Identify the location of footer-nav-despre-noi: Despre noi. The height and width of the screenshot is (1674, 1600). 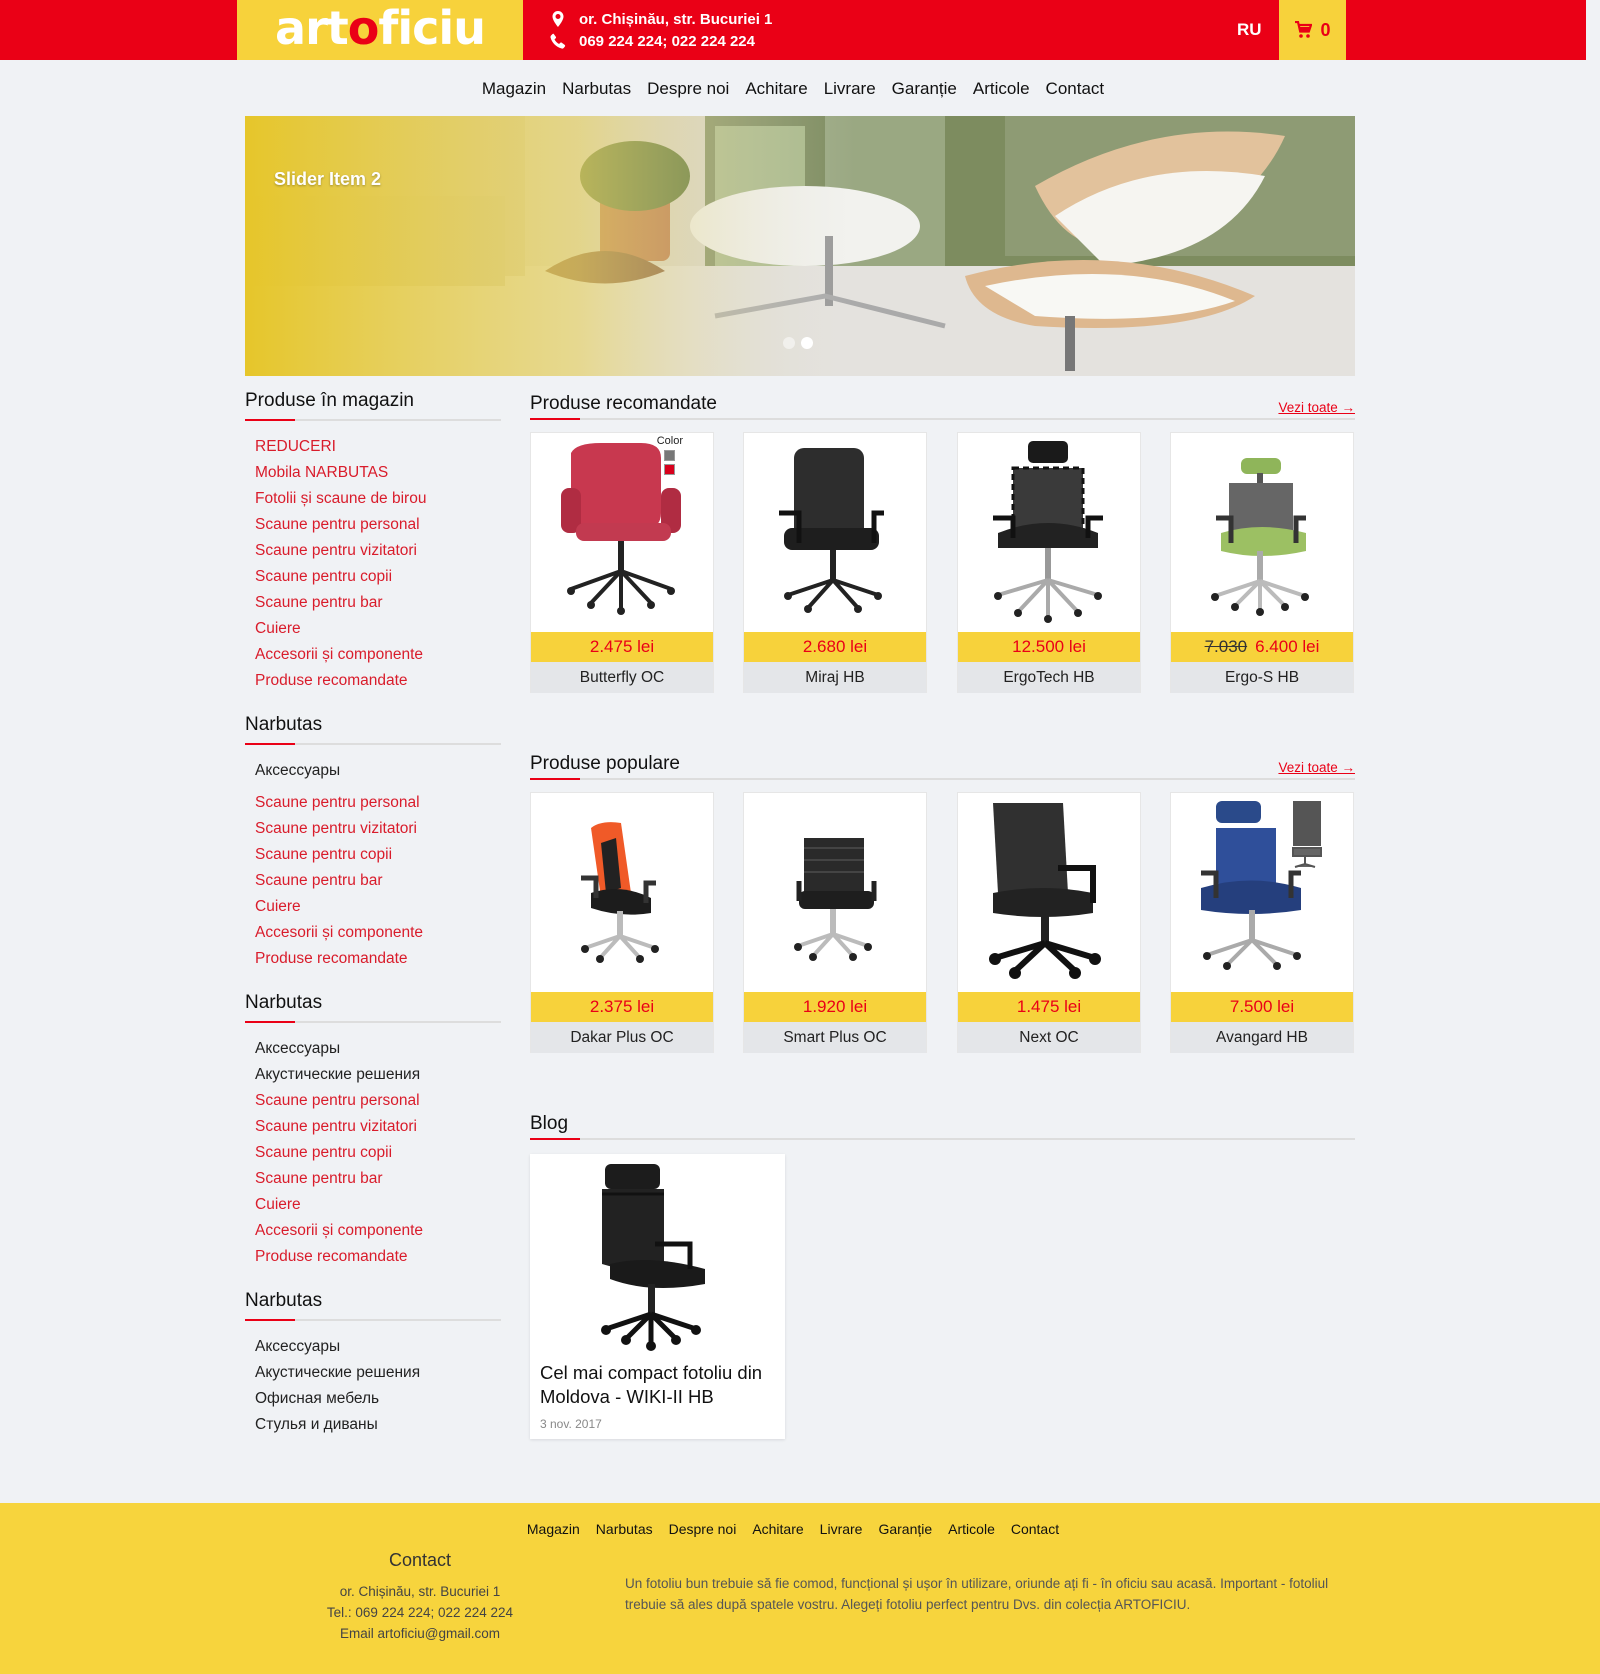
(703, 1529).